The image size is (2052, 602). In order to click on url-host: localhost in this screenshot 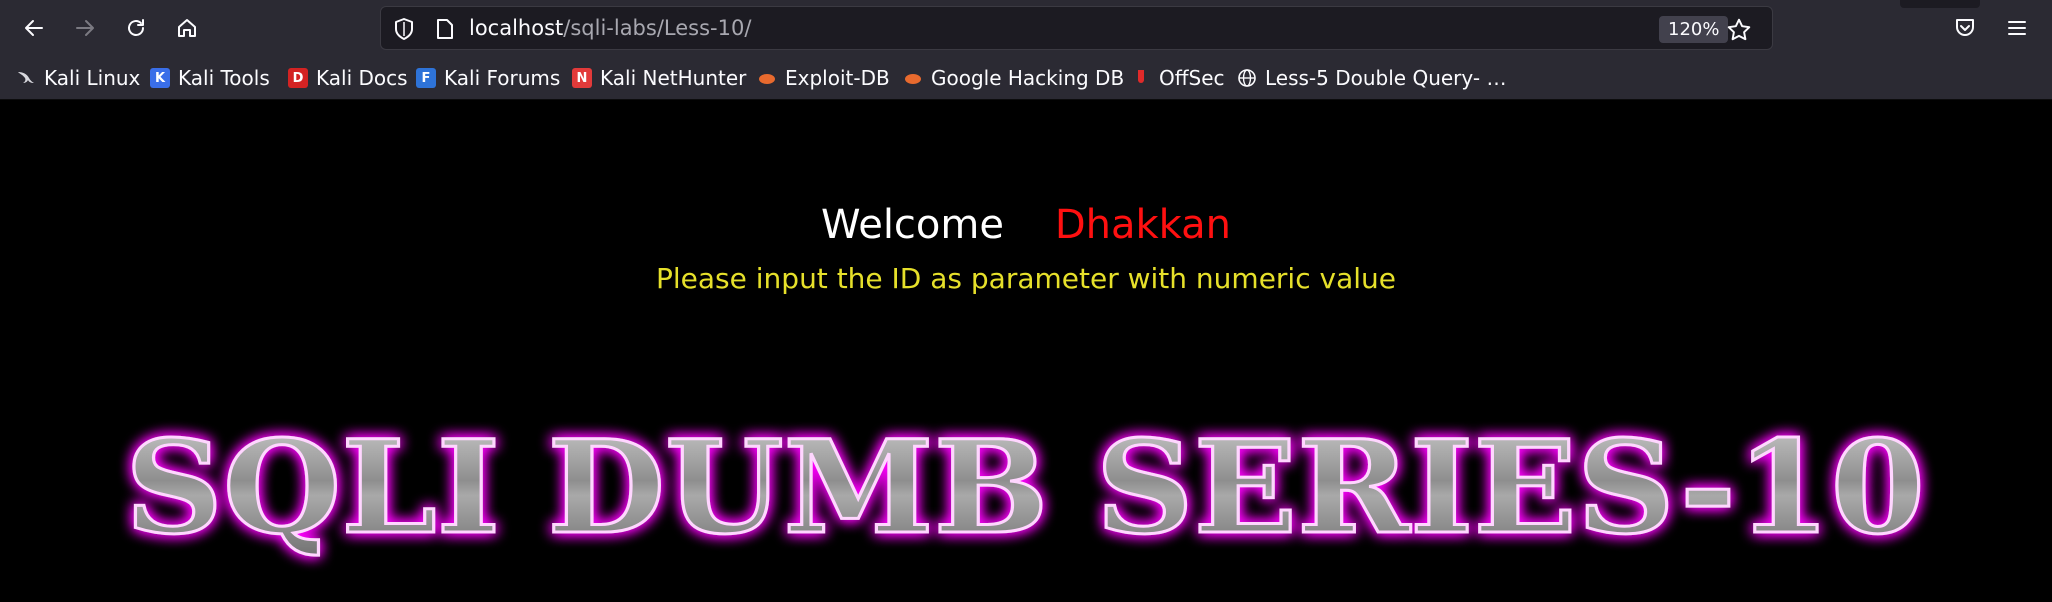, I will do `click(516, 28)`.